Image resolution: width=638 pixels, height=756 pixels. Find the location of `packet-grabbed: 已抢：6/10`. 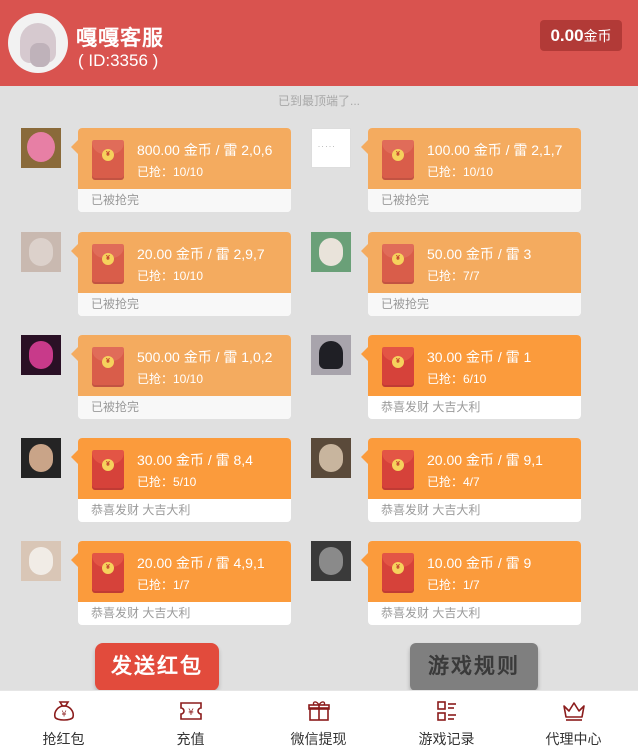

packet-grabbed: 已抢：6/10 is located at coordinates (457, 379).